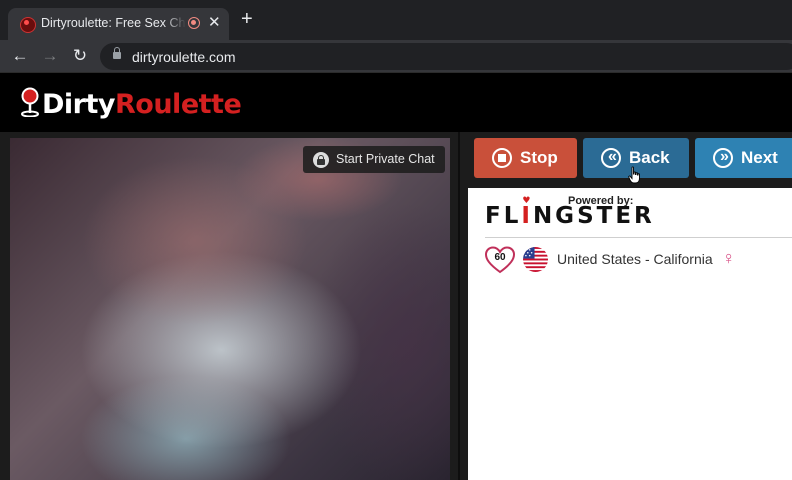  Describe the element at coordinates (539, 157) in the screenshot. I see `stop-label: Stop` at that location.